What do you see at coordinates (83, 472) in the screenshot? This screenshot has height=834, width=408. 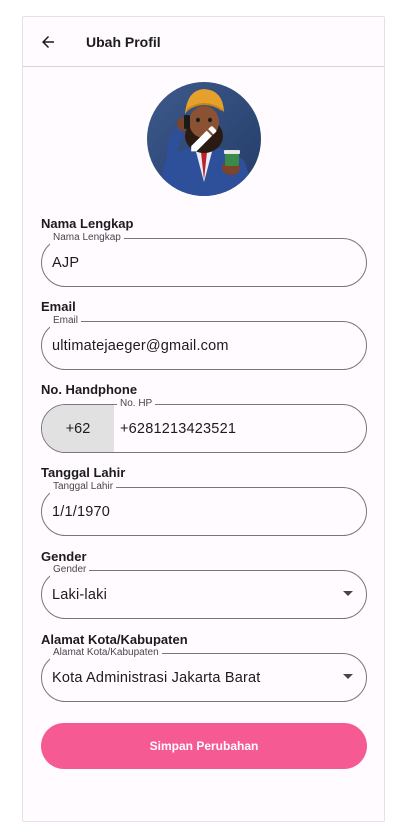 I see `birth-date-section-label: Tanggal Lahir` at bounding box center [83, 472].